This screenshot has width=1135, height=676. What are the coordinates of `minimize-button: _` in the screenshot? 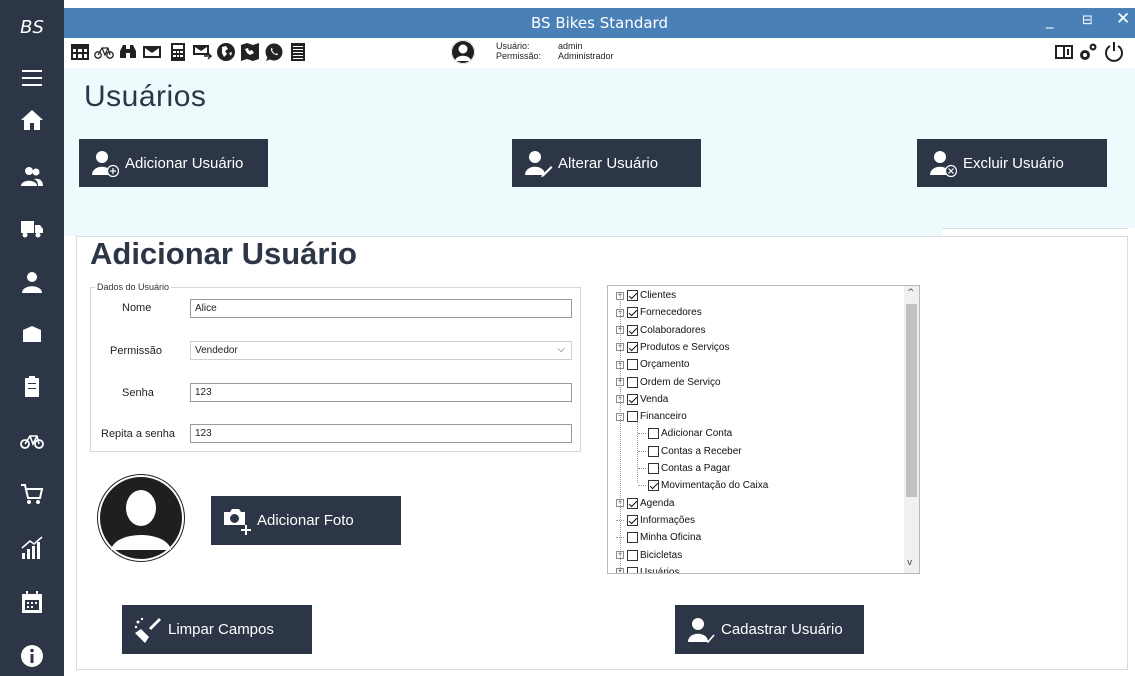 It's located at (1050, 20).